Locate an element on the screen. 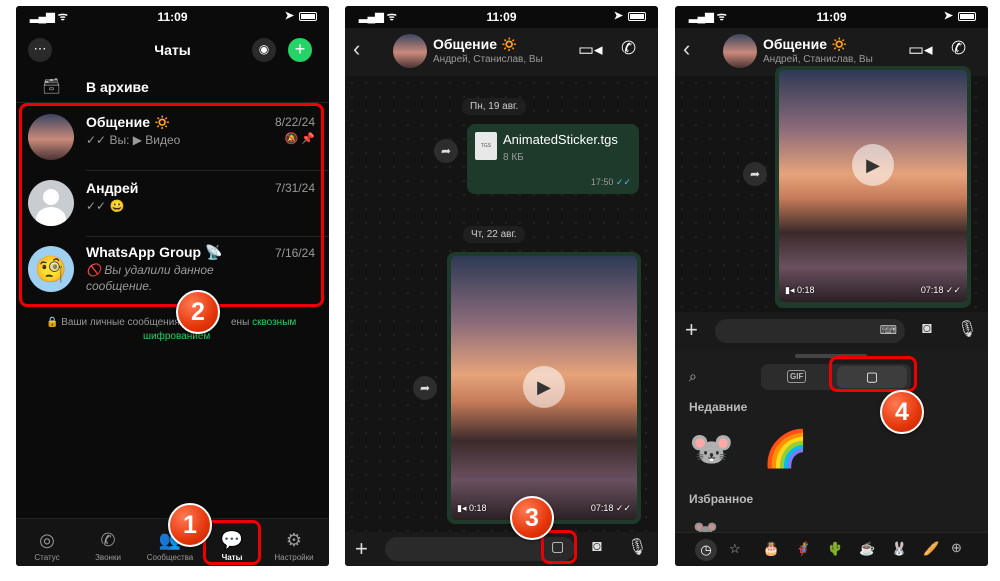 The height and width of the screenshot is (581, 1000). camera-icon: ◉ is located at coordinates (264, 50).